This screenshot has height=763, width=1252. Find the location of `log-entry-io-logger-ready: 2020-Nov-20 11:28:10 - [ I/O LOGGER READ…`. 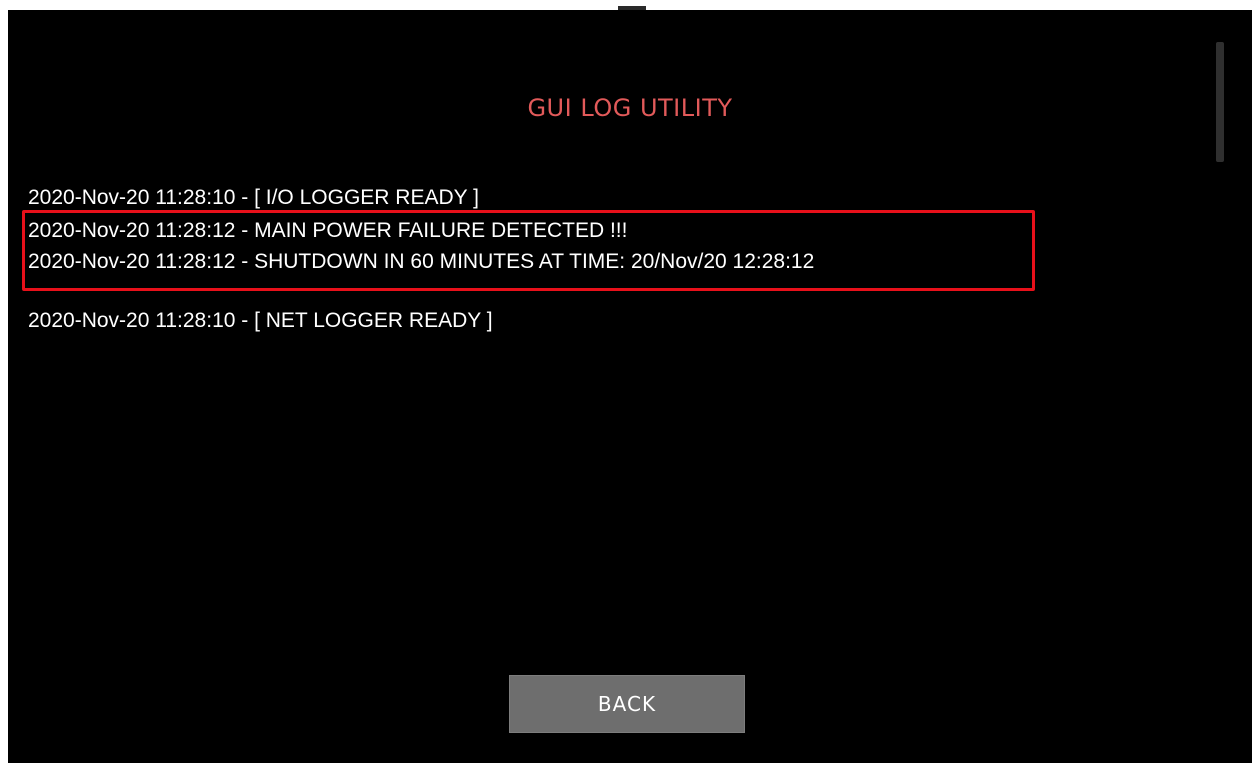

log-entry-io-logger-ready: 2020-Nov-20 11:28:10 - [ I/O LOGGER READ… is located at coordinates (253, 197).